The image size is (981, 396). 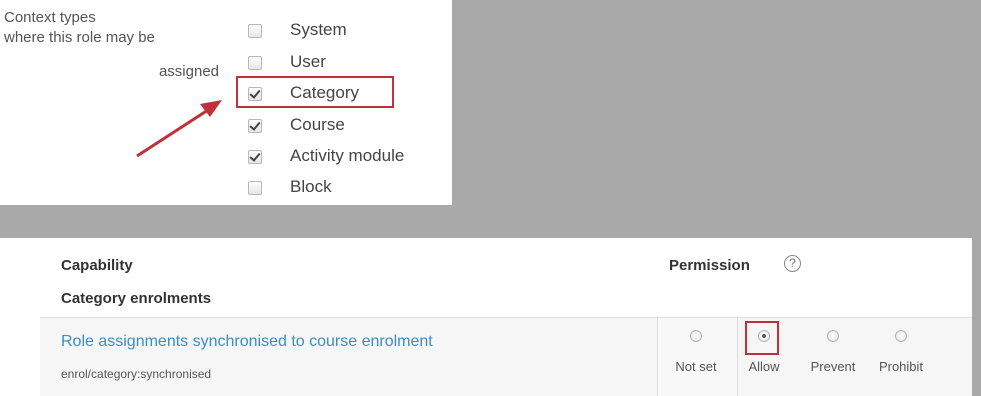 What do you see at coordinates (506, 317) in the screenshot?
I see `row-divider` at bounding box center [506, 317].